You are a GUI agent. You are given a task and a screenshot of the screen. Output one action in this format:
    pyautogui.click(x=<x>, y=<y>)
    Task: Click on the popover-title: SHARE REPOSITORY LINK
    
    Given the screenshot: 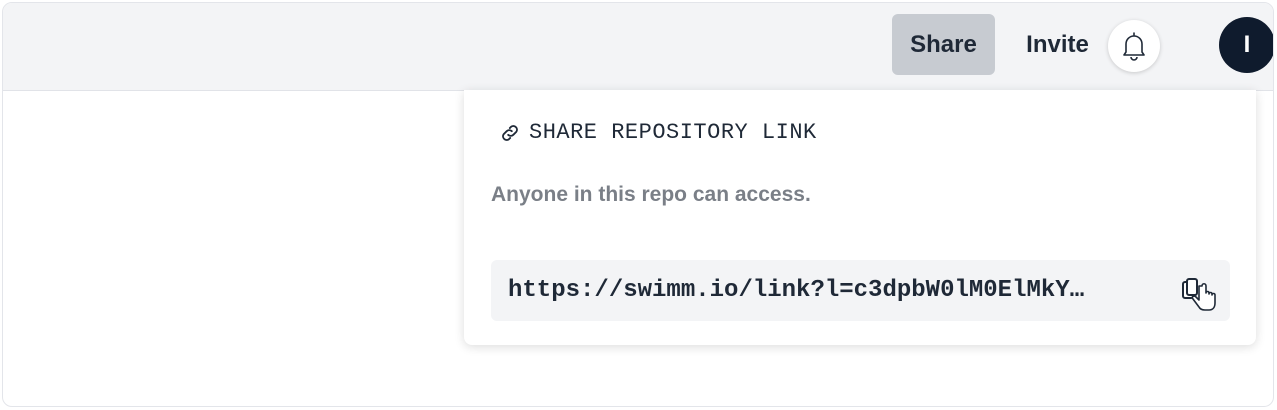 What is the action you would take?
    pyautogui.click(x=658, y=132)
    